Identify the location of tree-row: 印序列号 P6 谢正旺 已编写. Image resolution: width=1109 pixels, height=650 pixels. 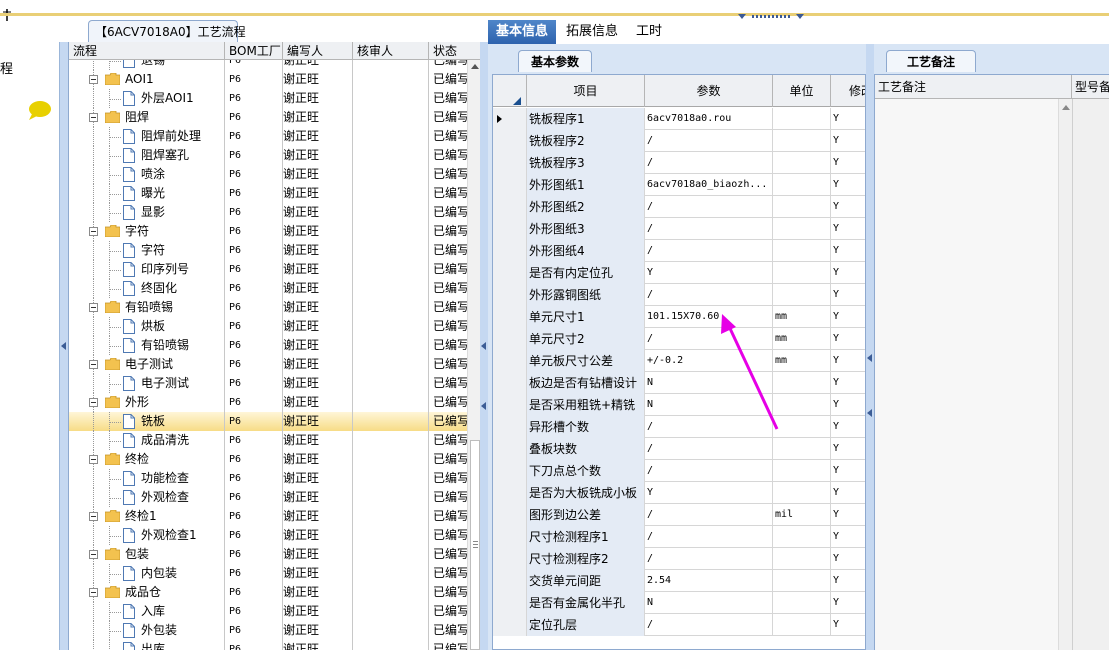
(268, 269).